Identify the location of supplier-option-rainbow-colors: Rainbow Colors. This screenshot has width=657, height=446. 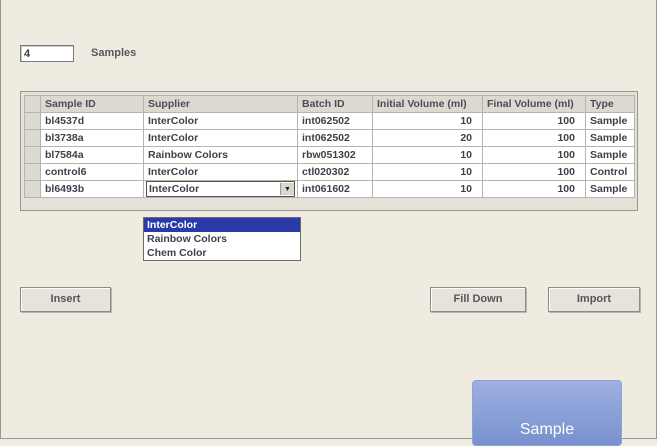
(222, 239).